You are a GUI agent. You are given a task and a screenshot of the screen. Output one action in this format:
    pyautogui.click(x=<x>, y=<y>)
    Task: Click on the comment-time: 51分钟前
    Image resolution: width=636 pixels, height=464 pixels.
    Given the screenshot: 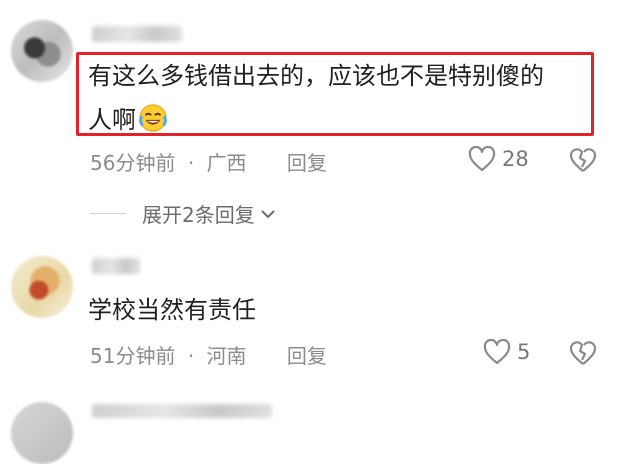 What is the action you would take?
    pyautogui.click(x=133, y=356)
    